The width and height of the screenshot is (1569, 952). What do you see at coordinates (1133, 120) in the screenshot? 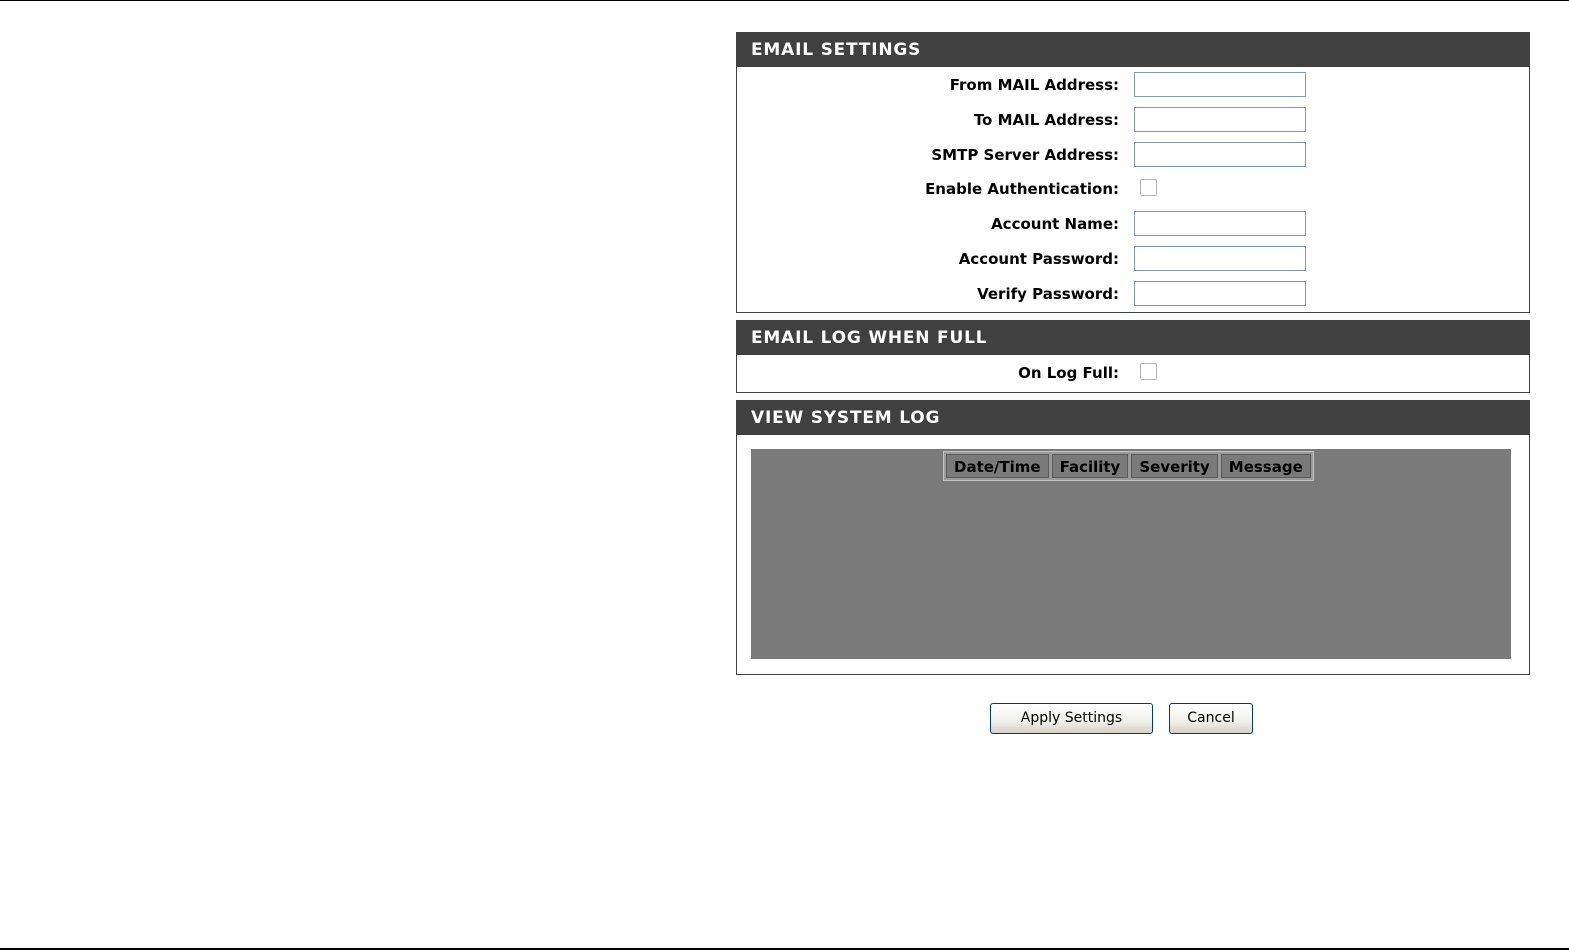
I see `to-mail-row: To MAIL Address:` at bounding box center [1133, 120].